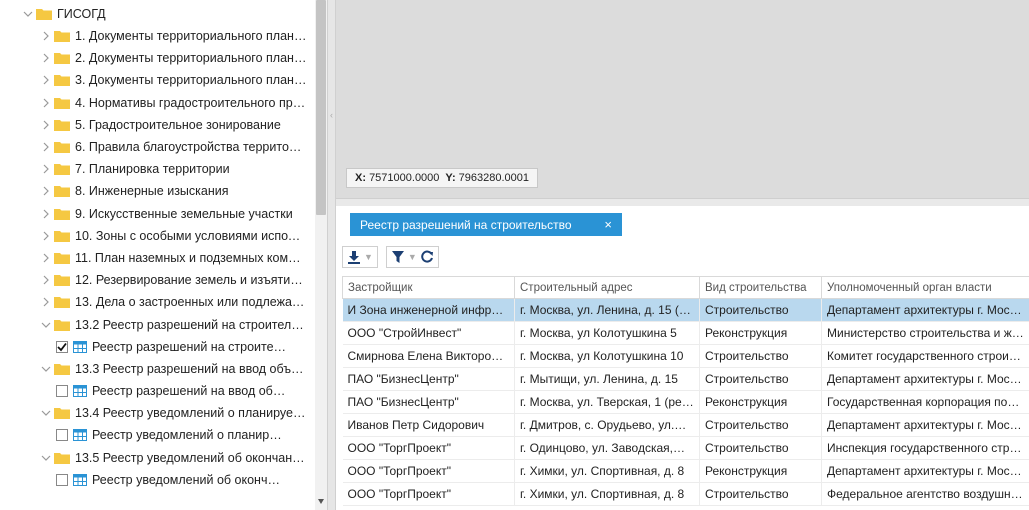 This screenshot has height=510, width=1029. What do you see at coordinates (607, 379) in the screenshot?
I see `table-cell: г. Мытищи, ул. Ленина, д. 15` at bounding box center [607, 379].